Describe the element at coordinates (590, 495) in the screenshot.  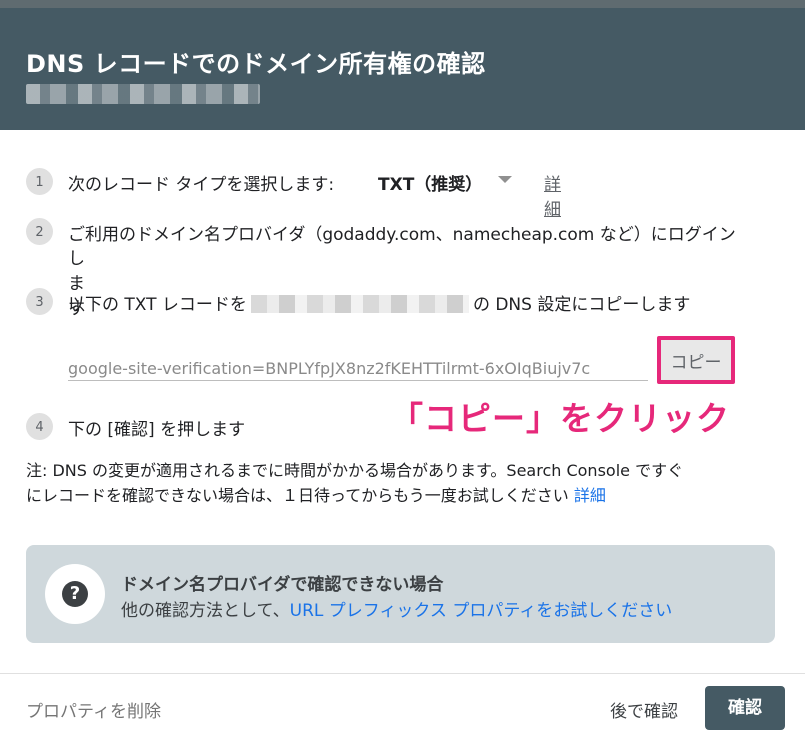
I see `note-detail-link: 詳細` at that location.